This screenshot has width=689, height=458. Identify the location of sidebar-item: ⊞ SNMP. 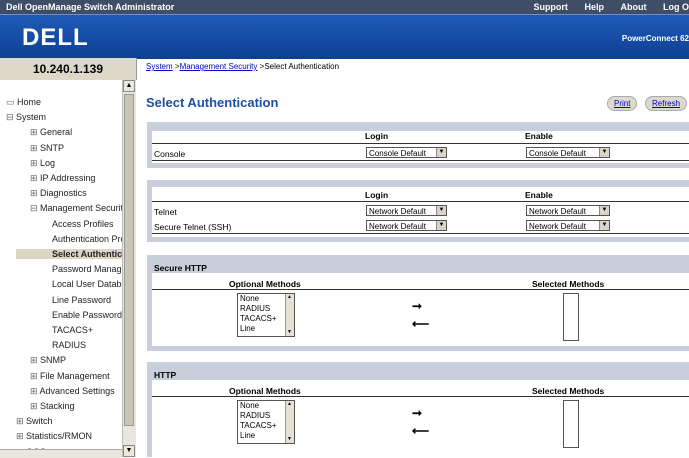
(48, 360).